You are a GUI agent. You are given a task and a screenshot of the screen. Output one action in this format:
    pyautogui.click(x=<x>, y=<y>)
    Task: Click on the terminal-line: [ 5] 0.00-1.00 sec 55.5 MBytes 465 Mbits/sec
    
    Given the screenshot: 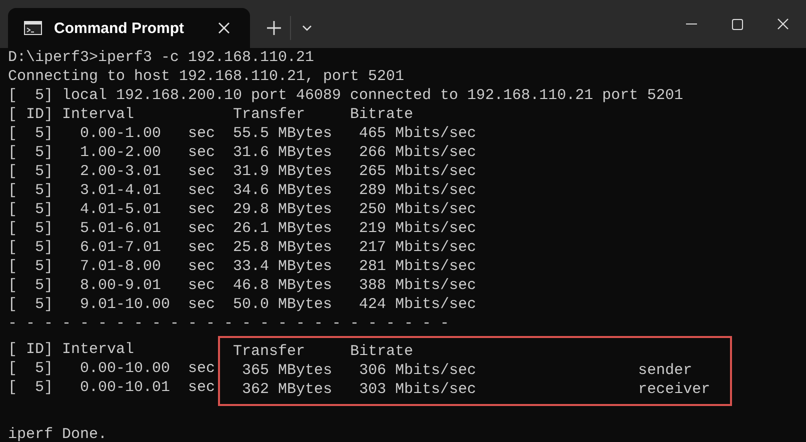 What is the action you would take?
    pyautogui.click(x=242, y=133)
    